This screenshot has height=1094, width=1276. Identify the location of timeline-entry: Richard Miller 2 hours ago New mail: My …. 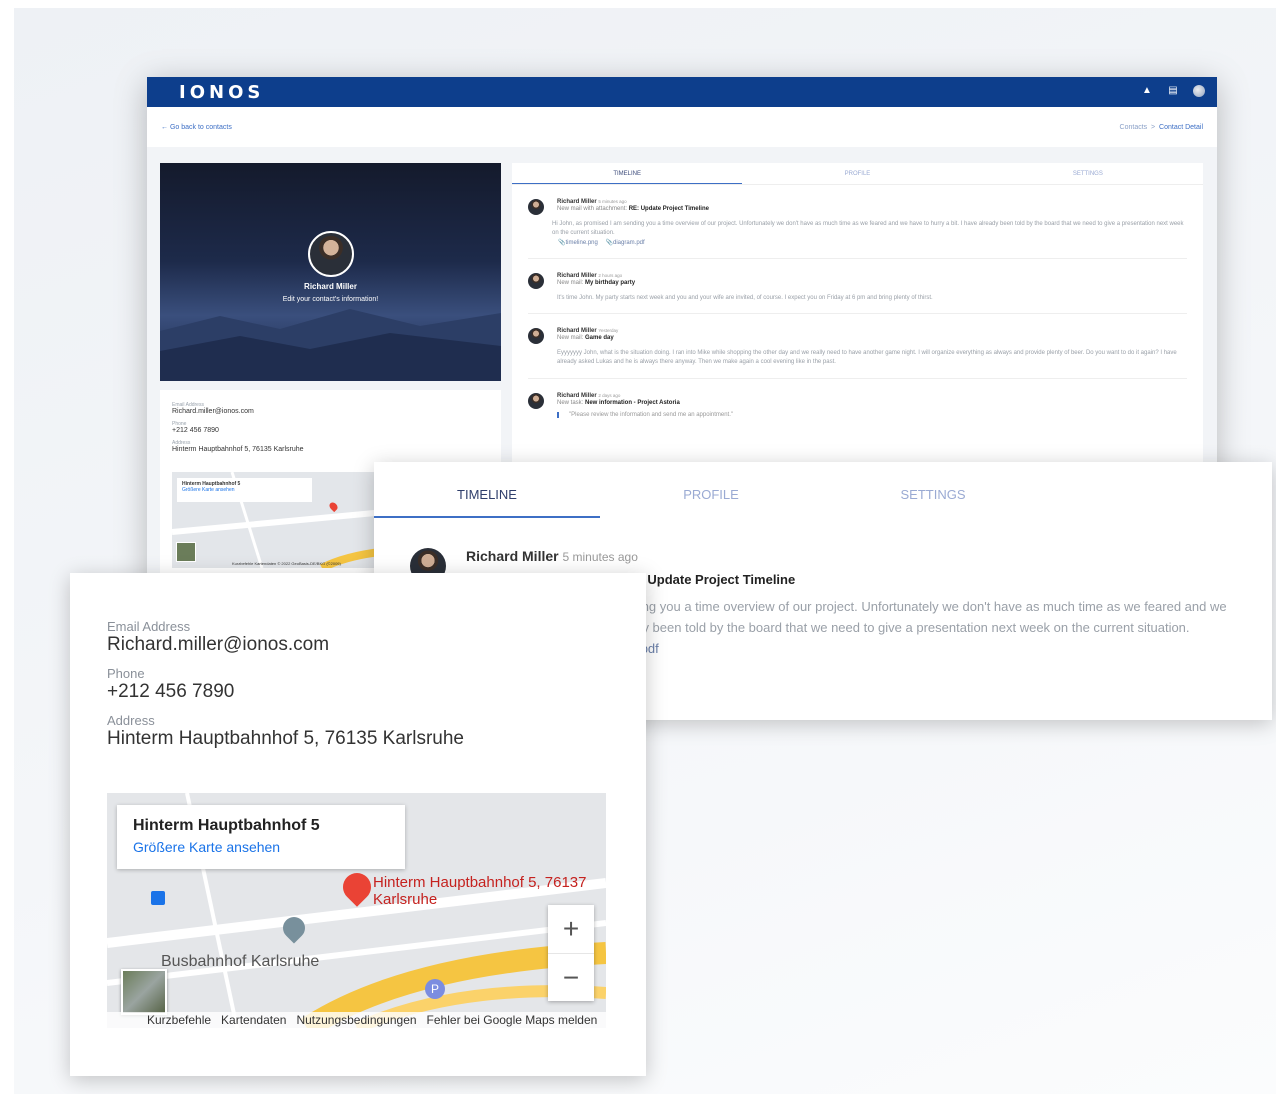
(857, 287).